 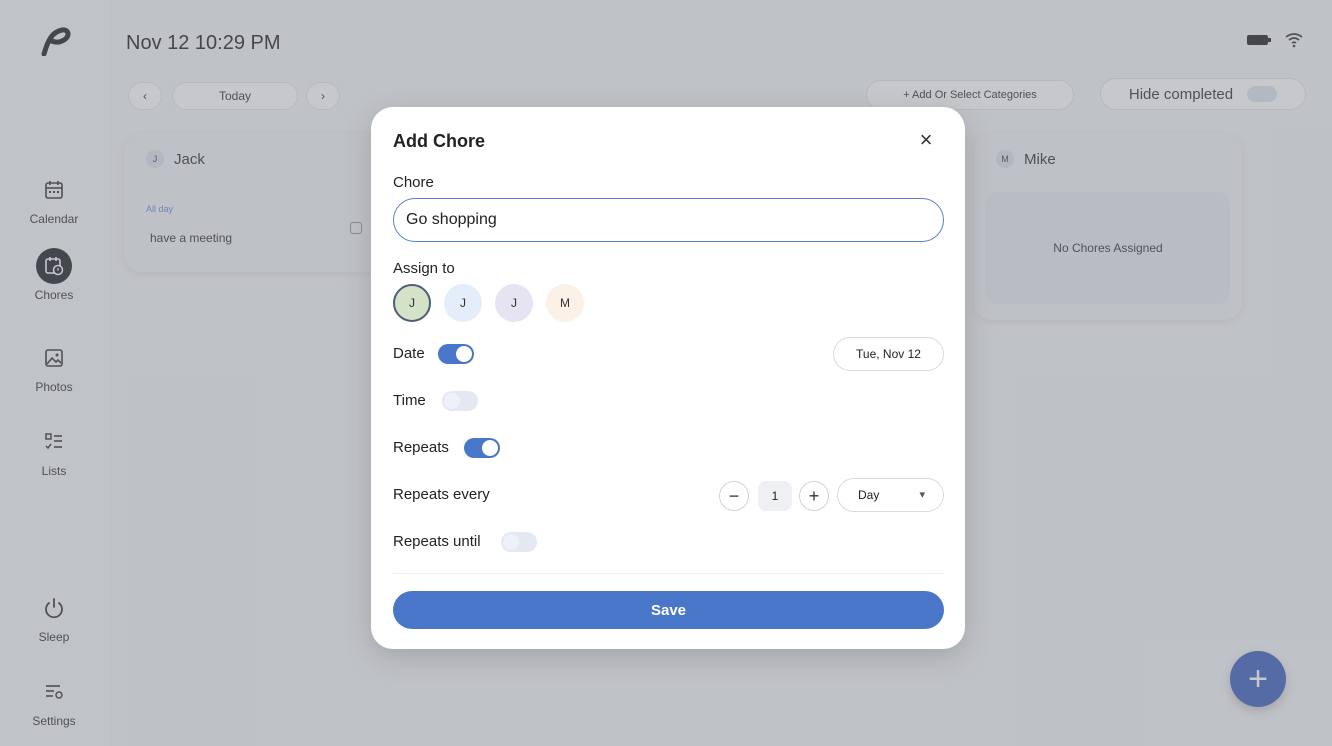 What do you see at coordinates (888, 354) in the screenshot?
I see `date-picker-button: Tue, Nov 12` at bounding box center [888, 354].